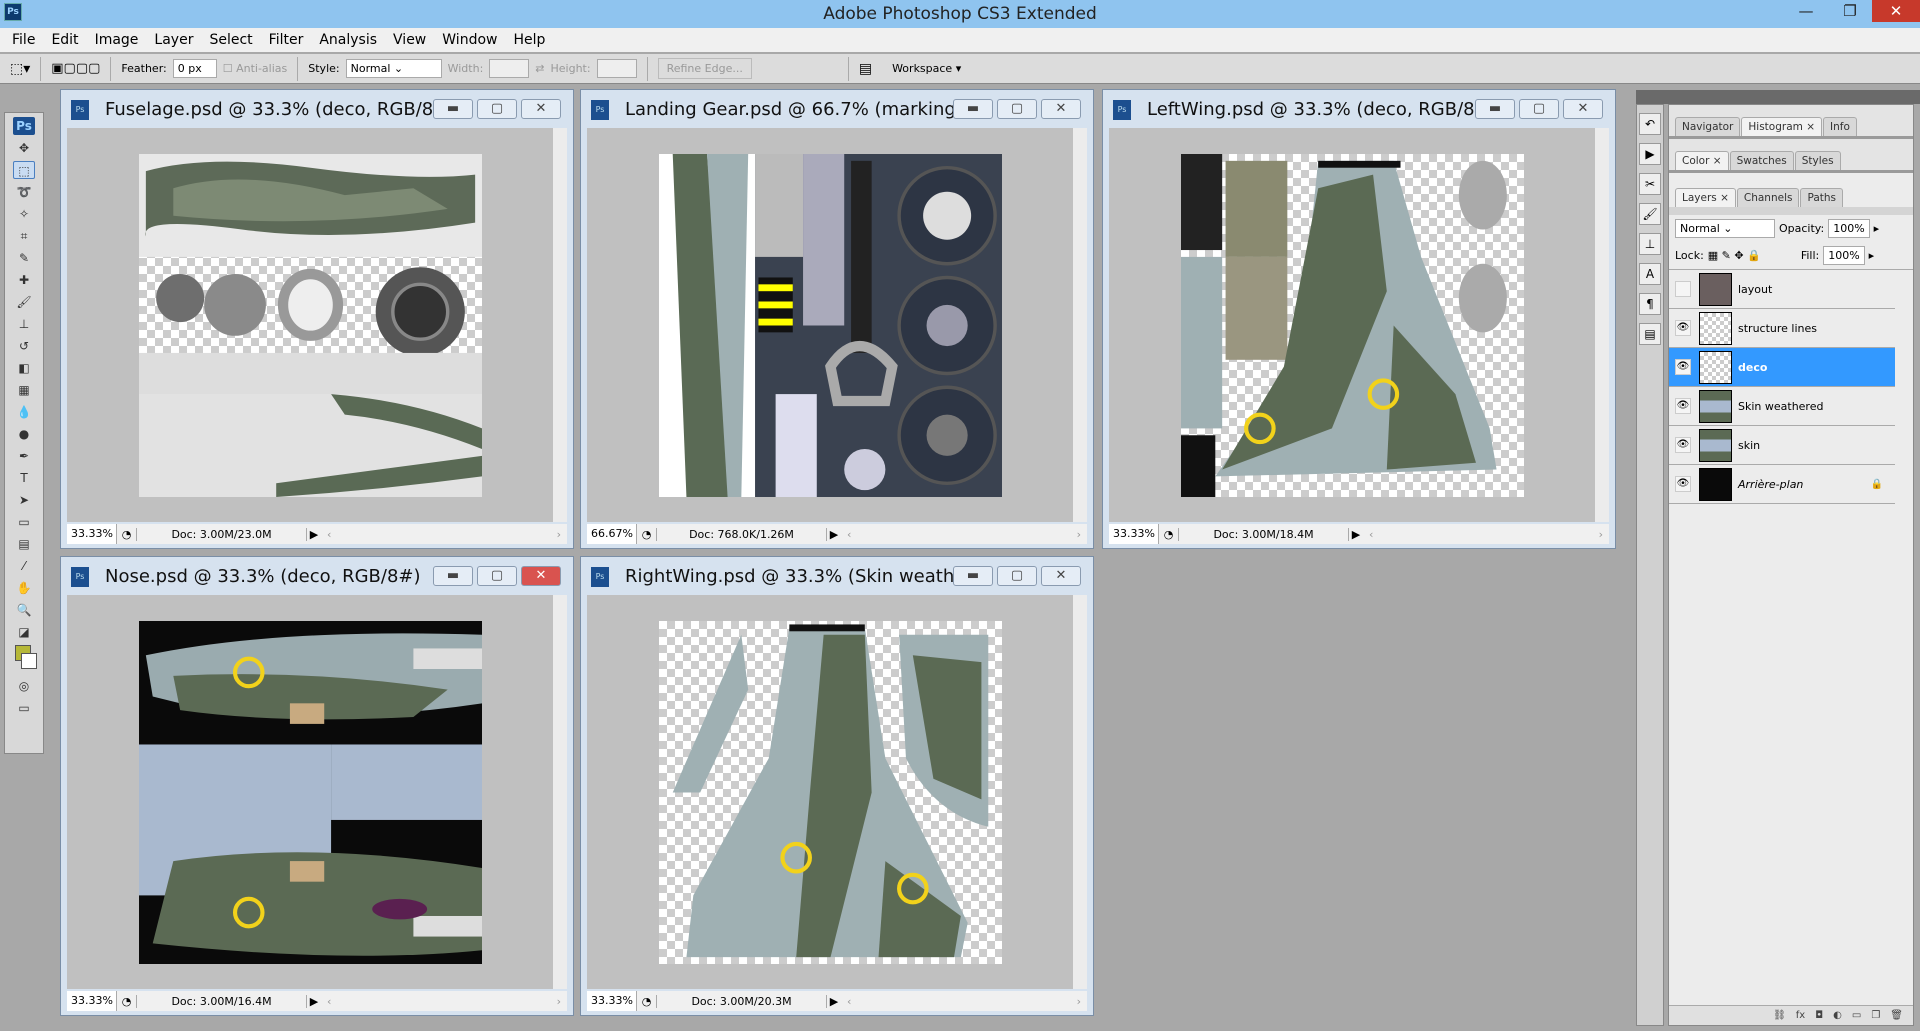  What do you see at coordinates (24, 324) in the screenshot?
I see `clone-stamp-icon: ⊥` at bounding box center [24, 324].